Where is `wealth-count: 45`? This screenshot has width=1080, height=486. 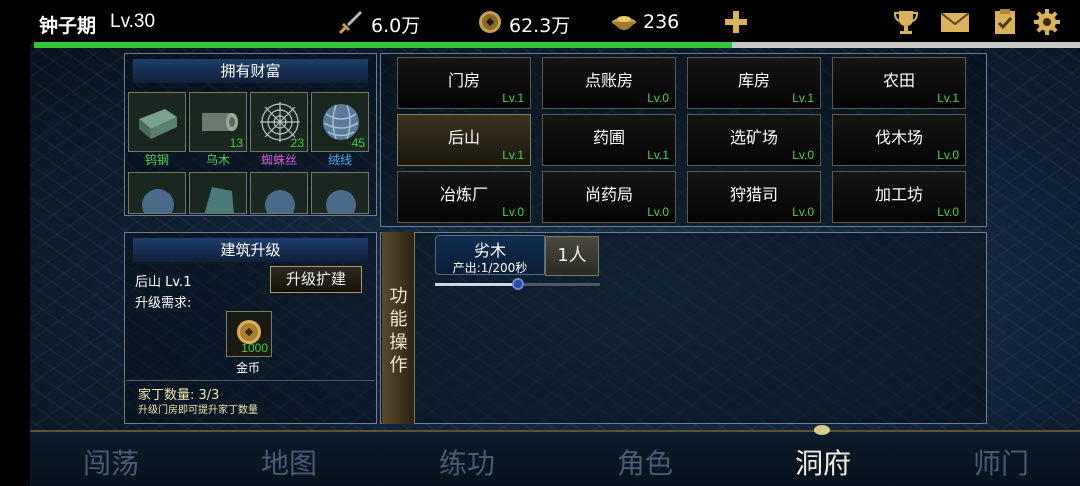 wealth-count: 45 is located at coordinates (358, 143).